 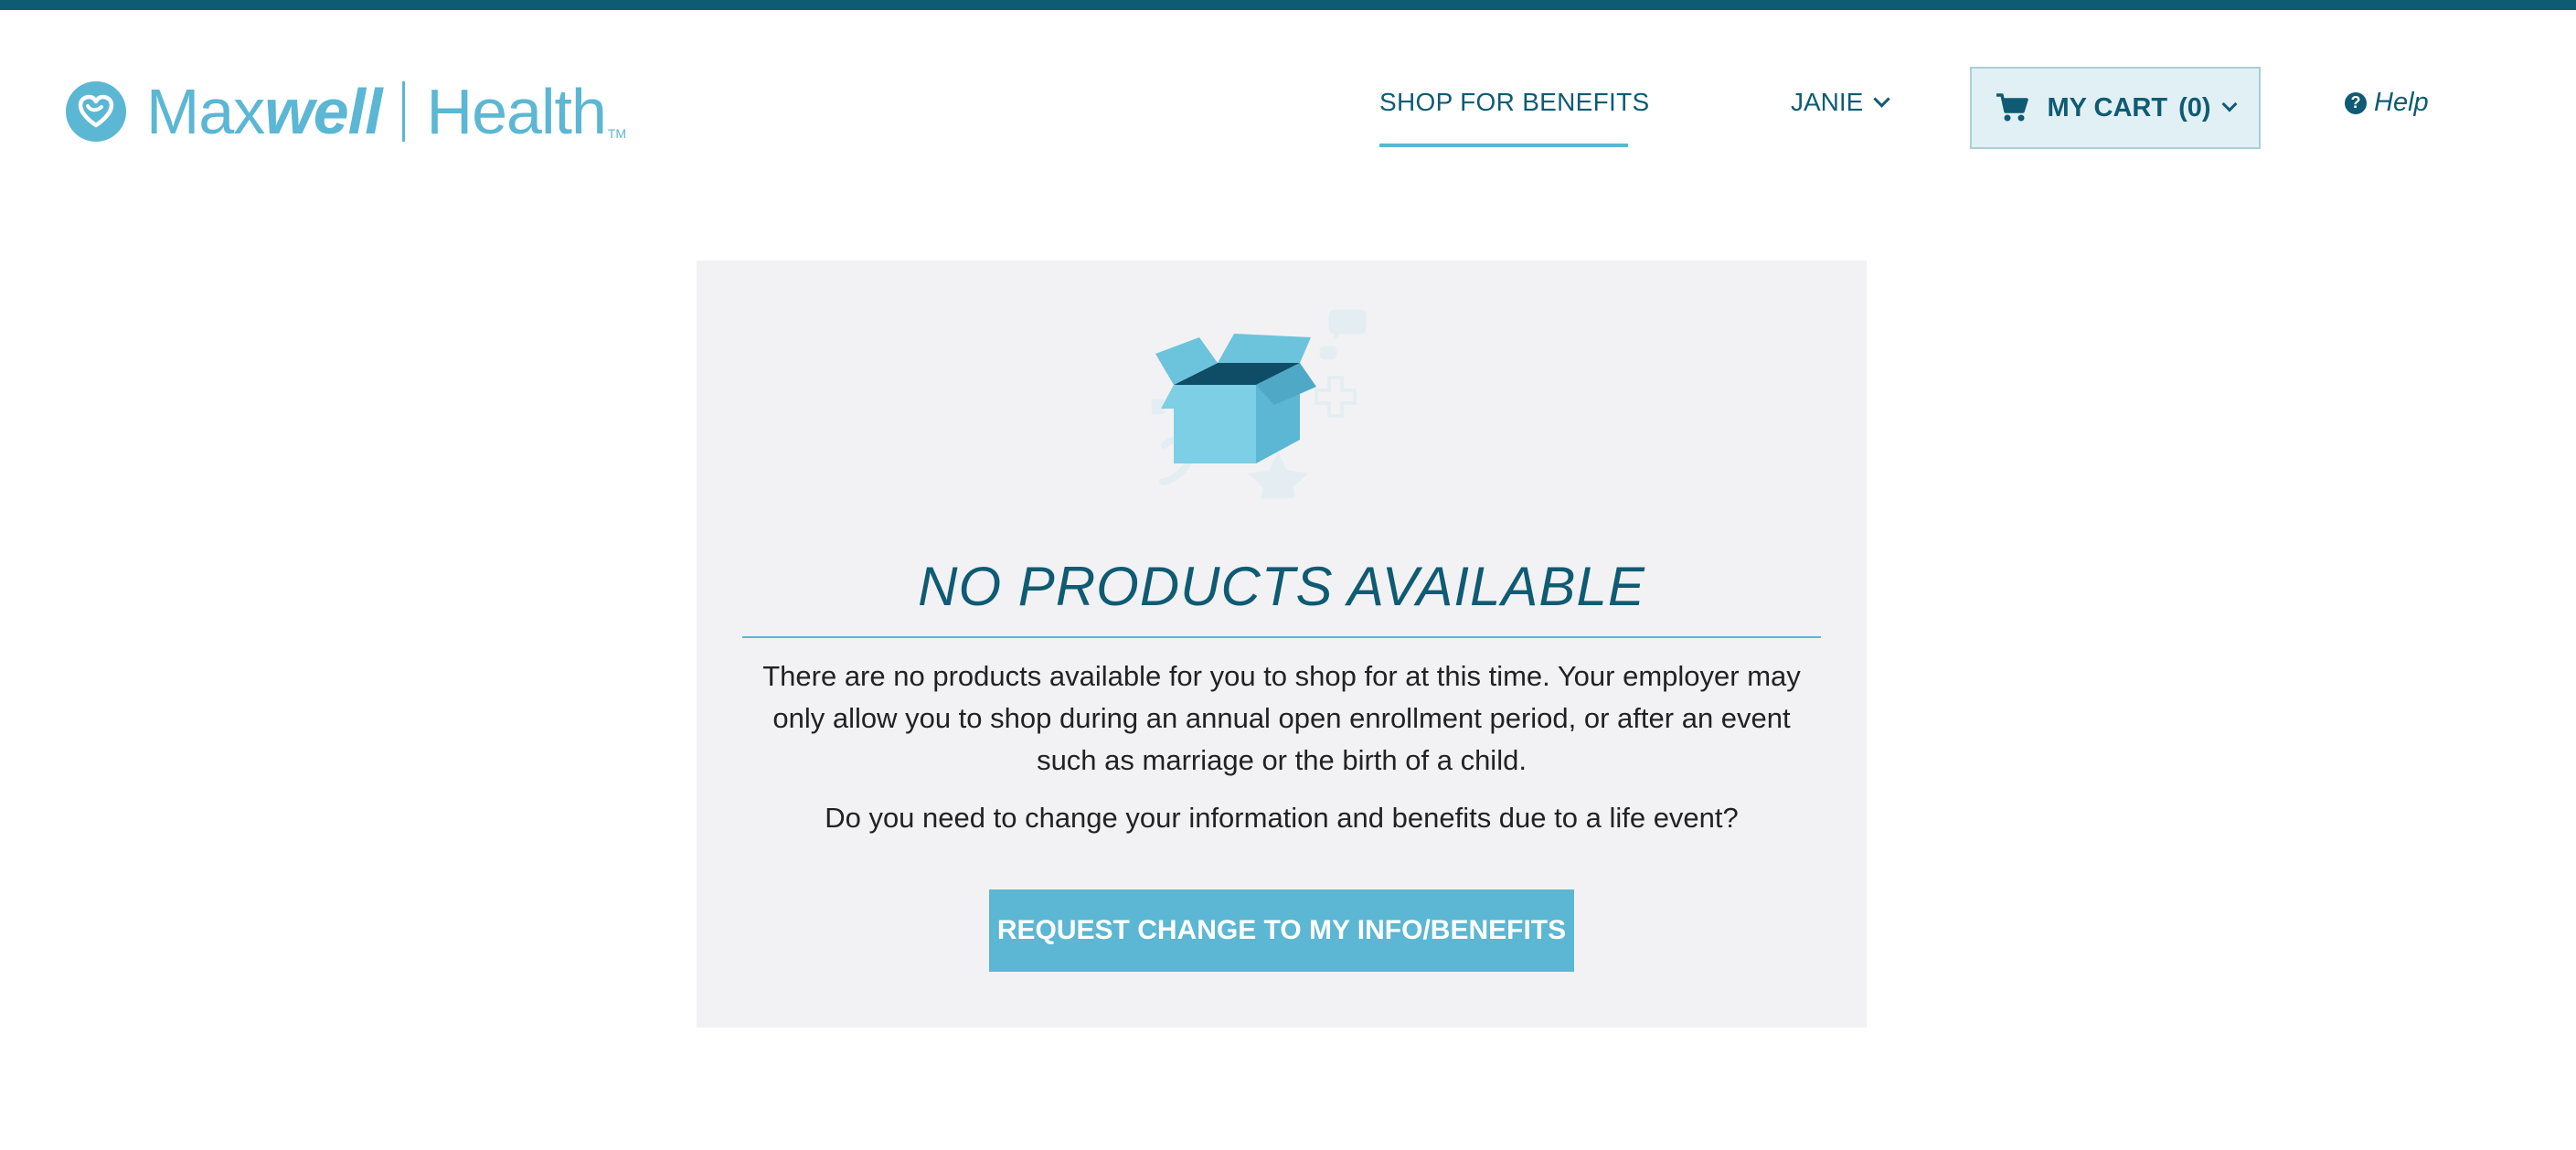 I want to click on cart-count: (0), so click(x=2194, y=107).